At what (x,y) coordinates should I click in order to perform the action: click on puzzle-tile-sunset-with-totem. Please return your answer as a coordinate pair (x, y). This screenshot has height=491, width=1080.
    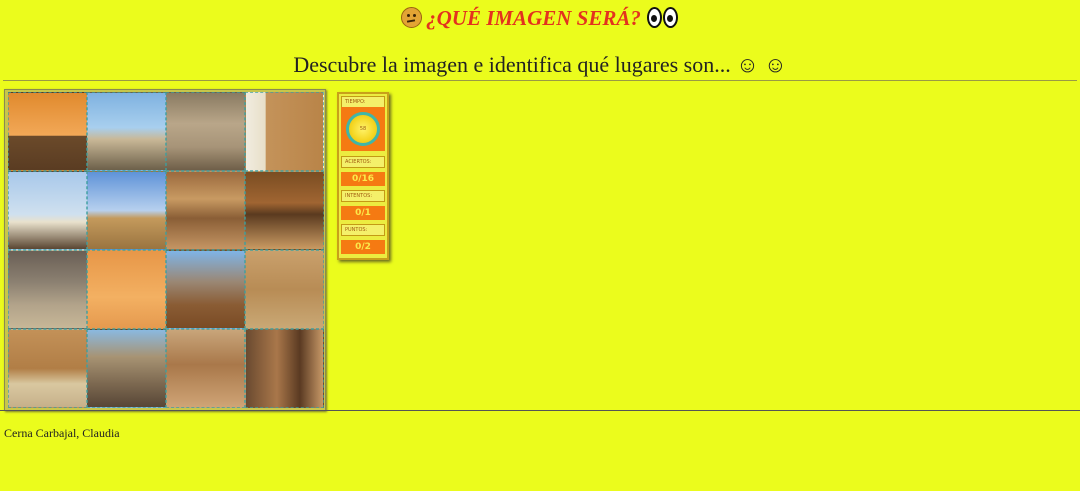
    Looking at the image, I should click on (47, 131).